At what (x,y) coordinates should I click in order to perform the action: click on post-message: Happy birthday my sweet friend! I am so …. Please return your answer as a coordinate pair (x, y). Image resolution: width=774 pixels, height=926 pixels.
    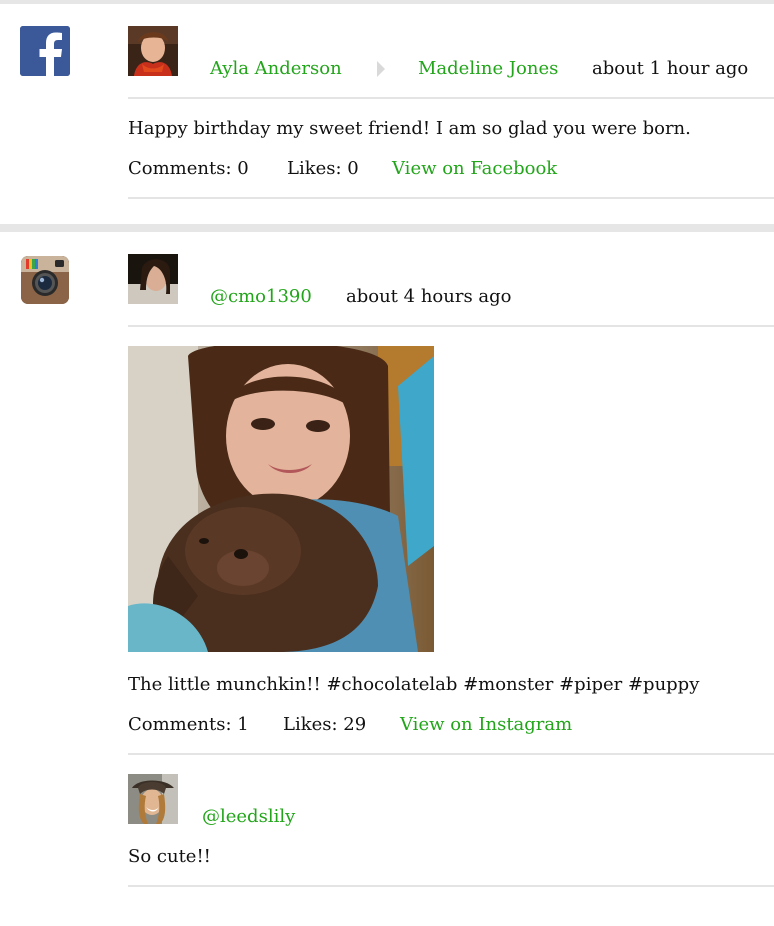
    Looking at the image, I should click on (409, 128).